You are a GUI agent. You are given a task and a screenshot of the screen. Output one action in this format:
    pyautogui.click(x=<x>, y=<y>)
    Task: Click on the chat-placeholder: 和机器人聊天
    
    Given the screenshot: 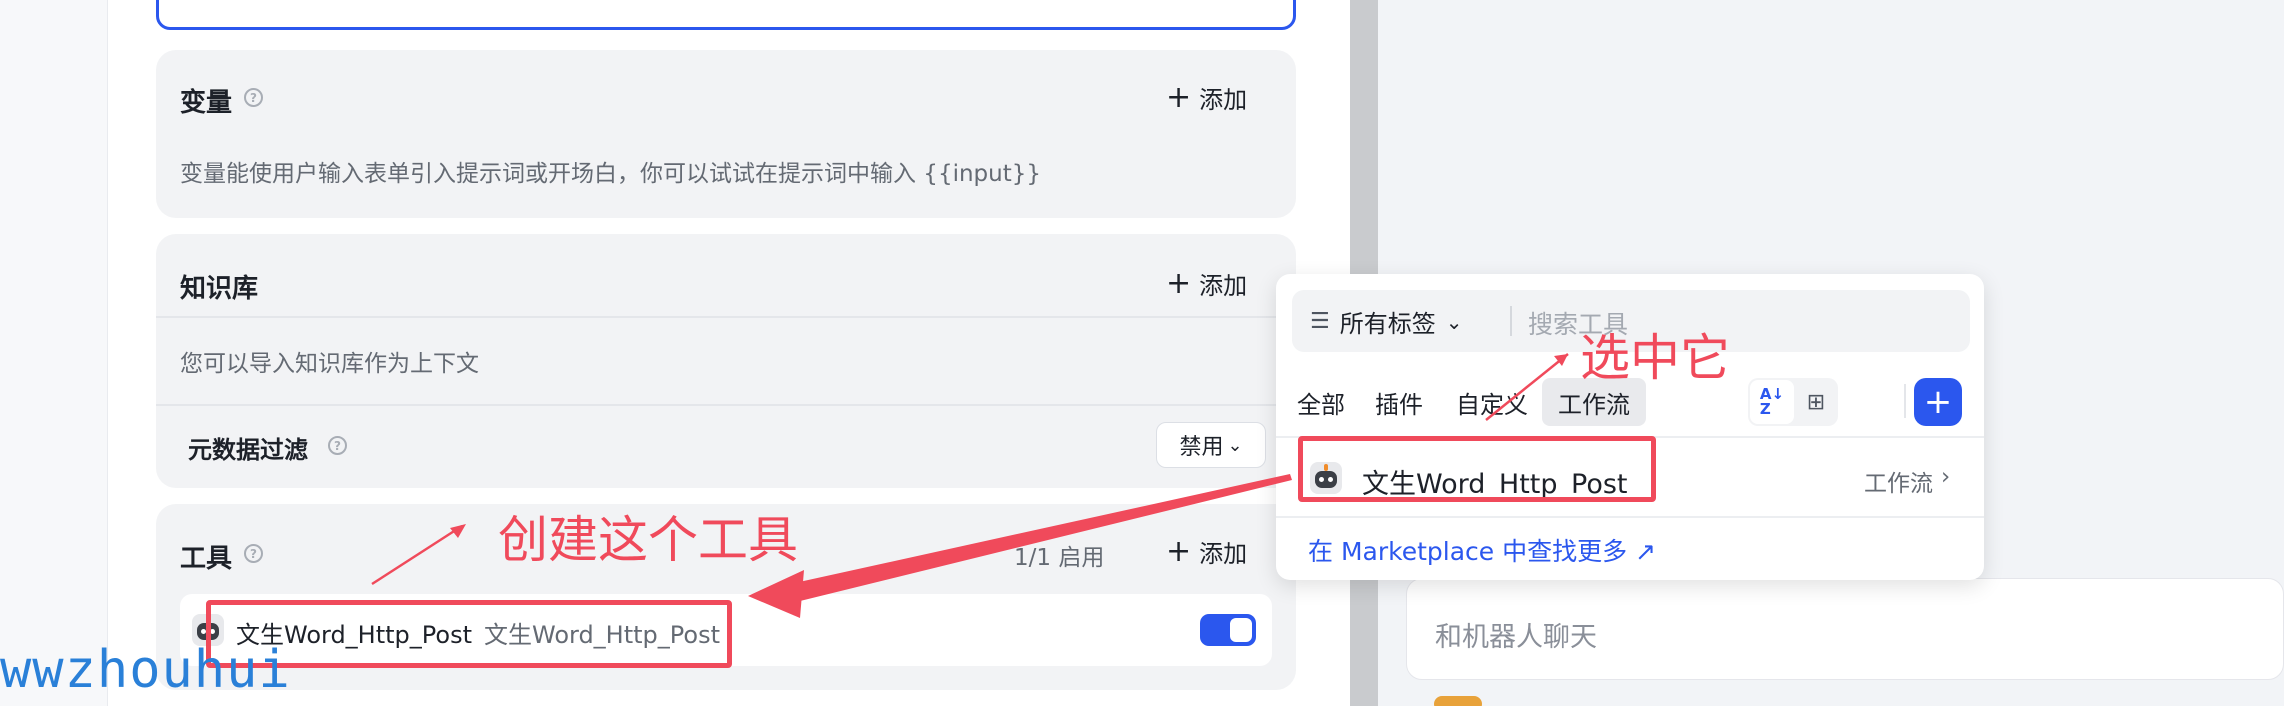 What is the action you would take?
    pyautogui.click(x=1516, y=637)
    